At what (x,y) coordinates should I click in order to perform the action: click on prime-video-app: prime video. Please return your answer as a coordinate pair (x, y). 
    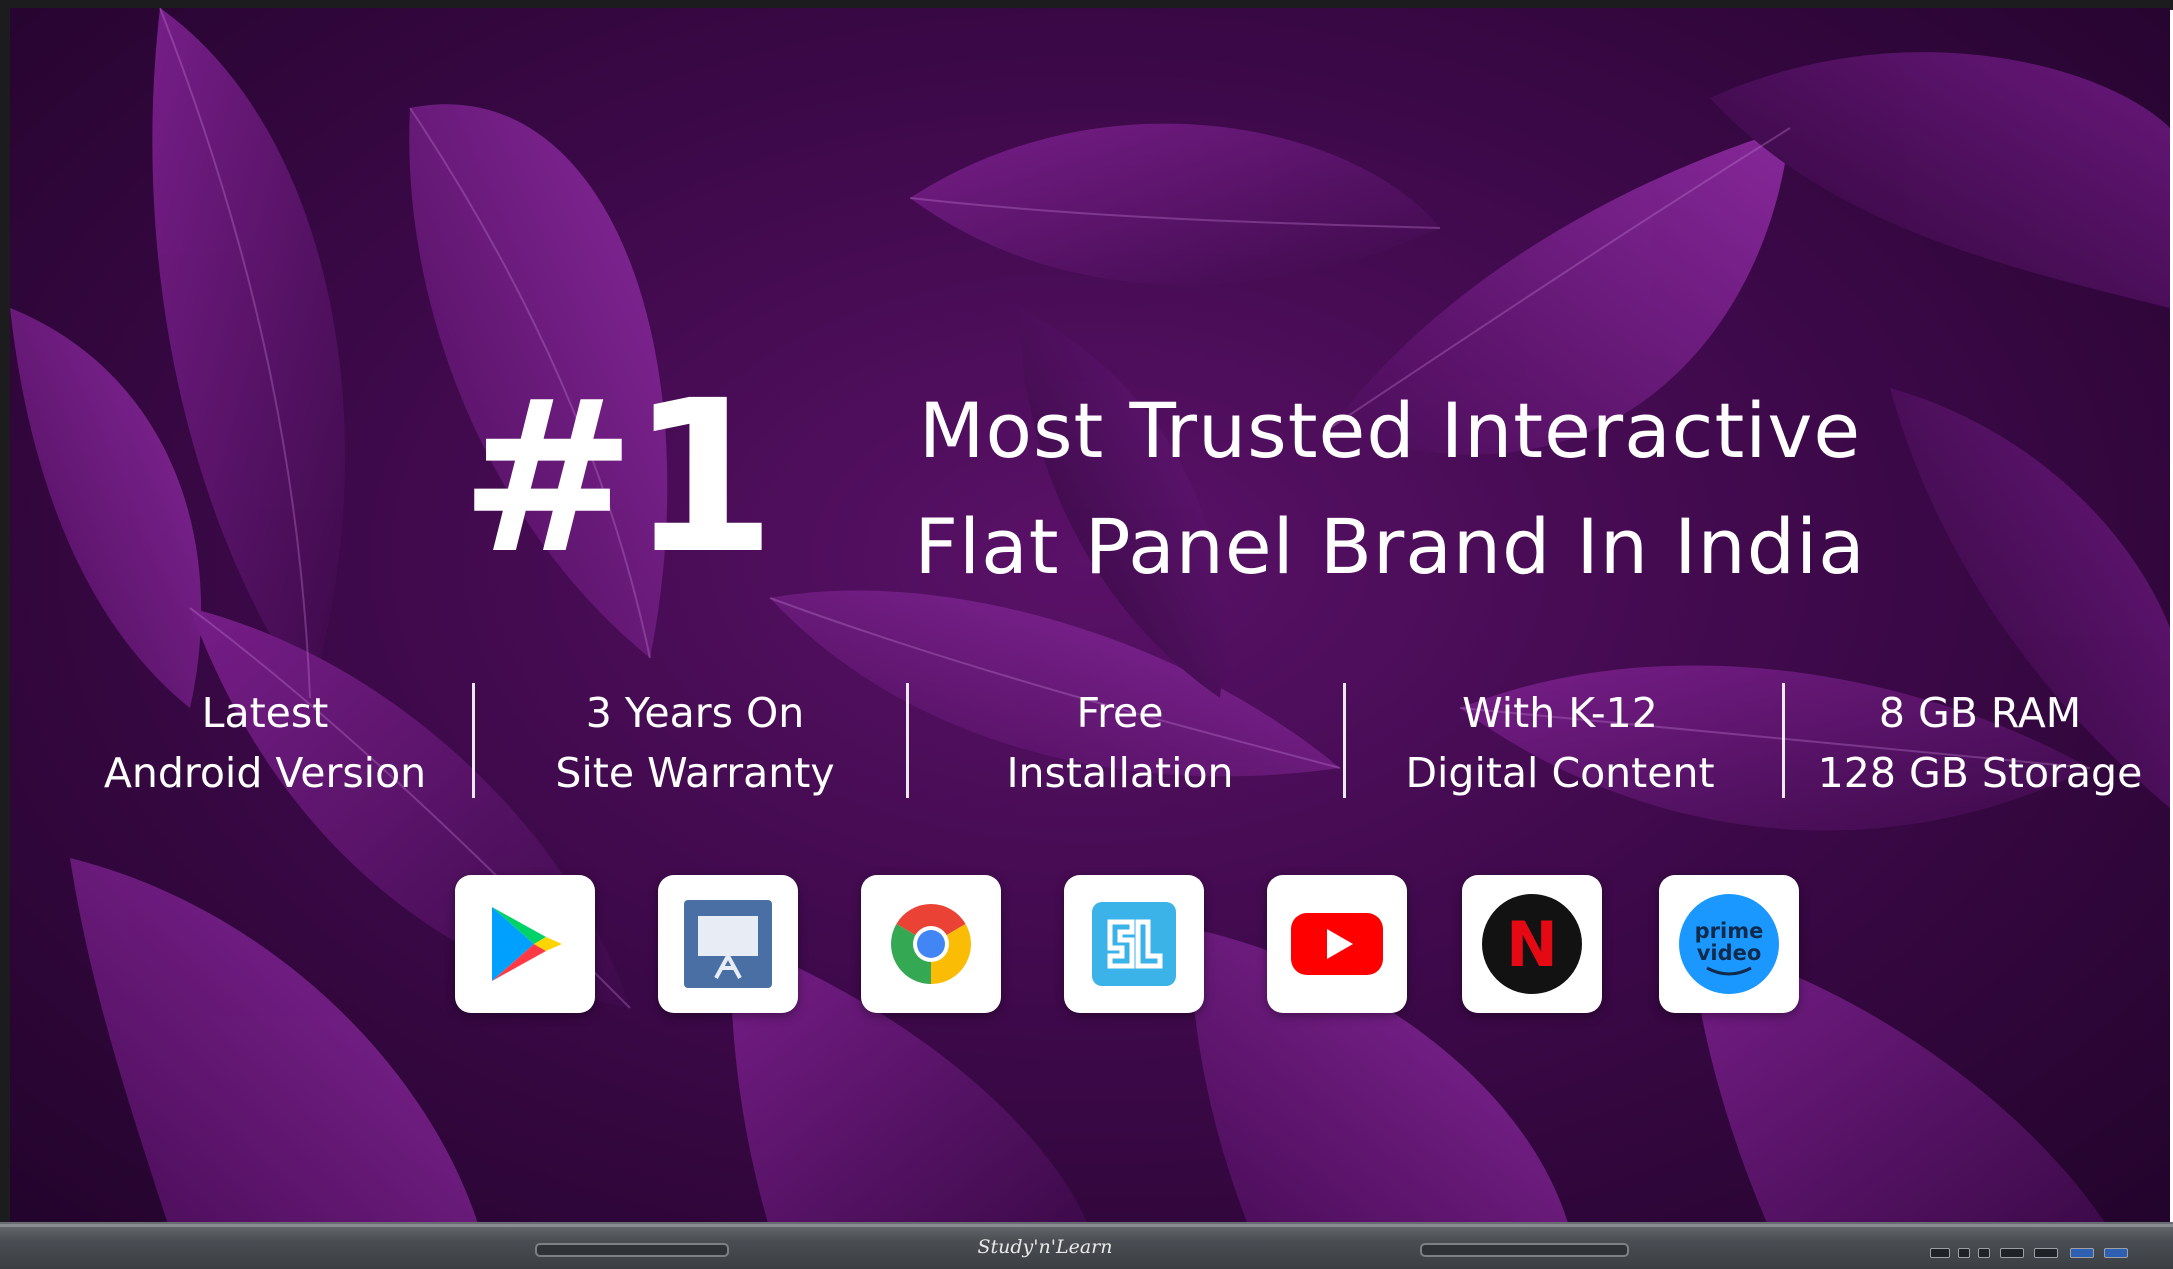
    Looking at the image, I should click on (1729, 944).